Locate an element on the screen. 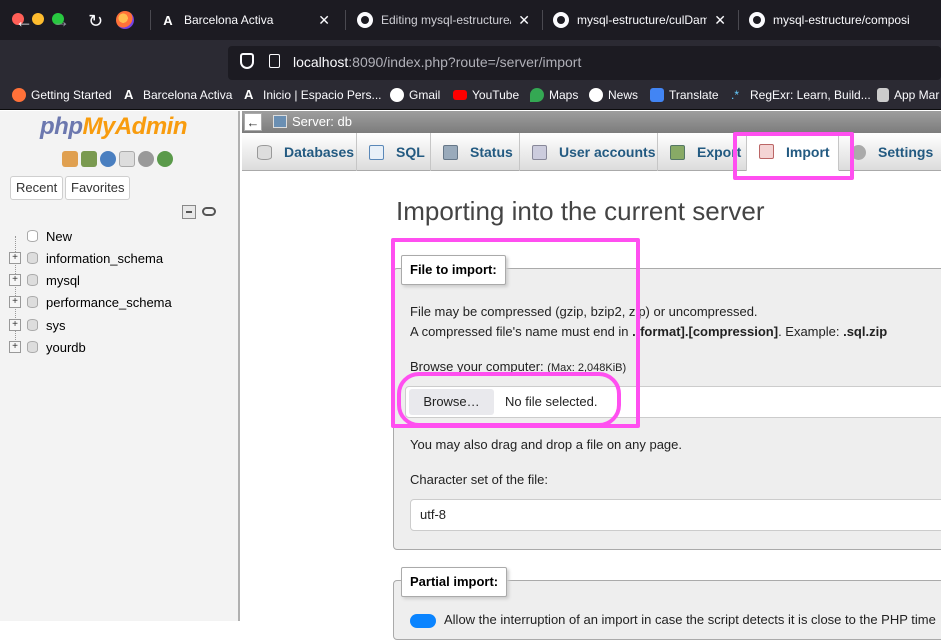 This screenshot has height=640, width=941. tab-mysql-culdamp: mysql-estructure/culDamp ✕ is located at coordinates (645, 20).